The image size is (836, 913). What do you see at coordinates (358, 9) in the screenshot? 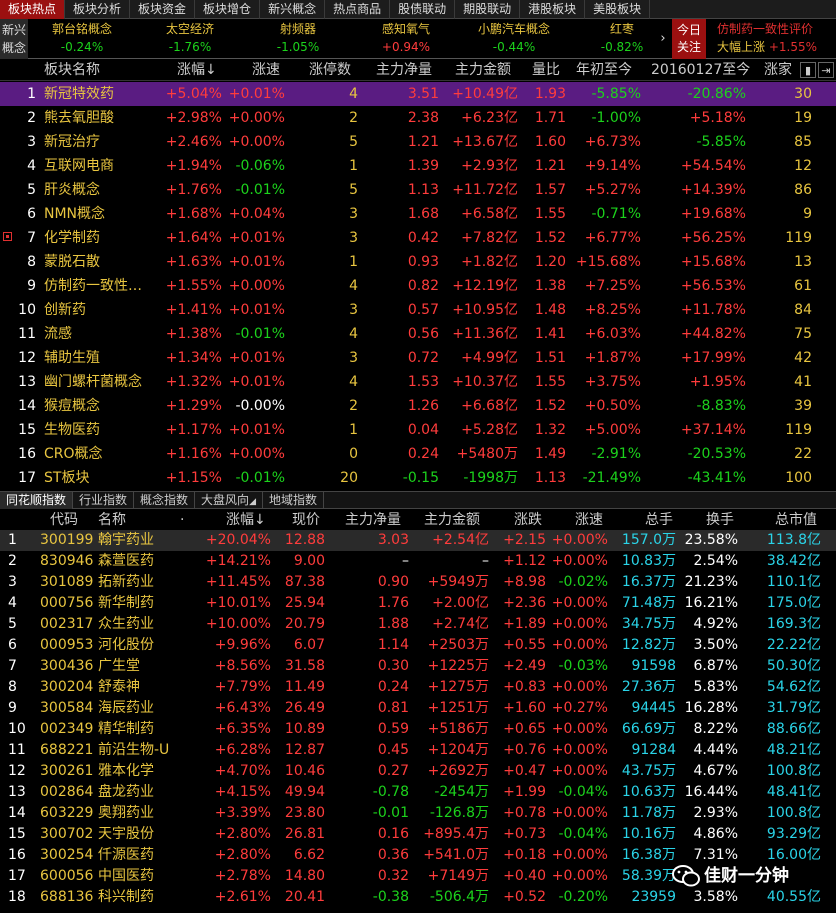
I see `top-tab: 热点商品` at bounding box center [358, 9].